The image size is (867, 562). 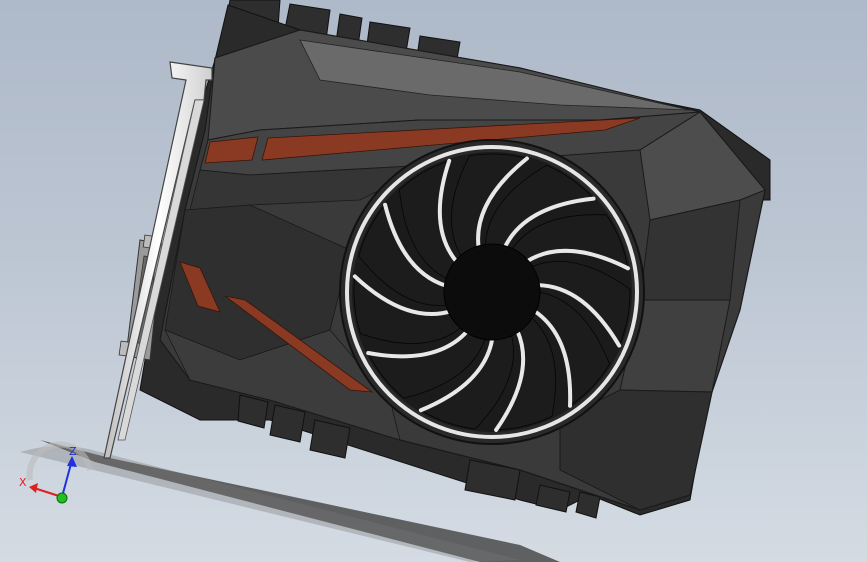 I want to click on triad-x-label: X, so click(x=23, y=482).